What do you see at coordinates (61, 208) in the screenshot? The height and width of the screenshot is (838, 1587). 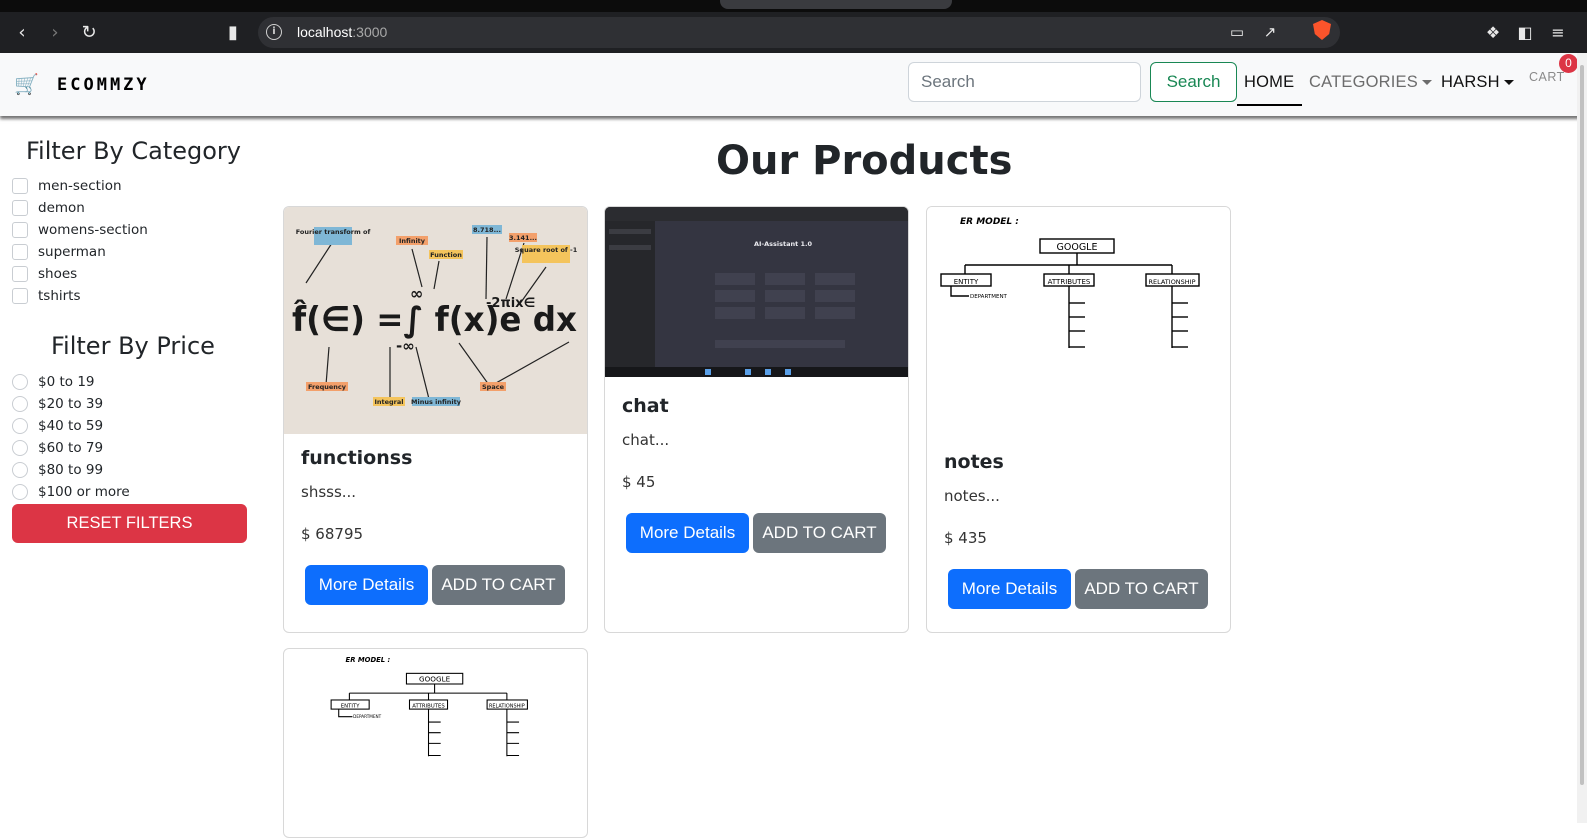 I see `category-label: demon` at bounding box center [61, 208].